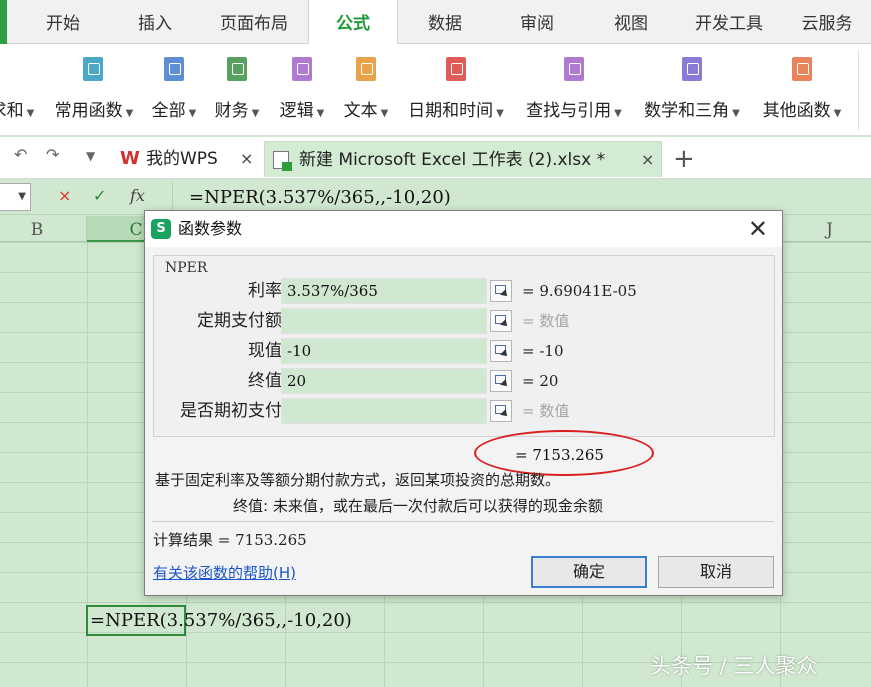  Describe the element at coordinates (265, 381) in the screenshot. I see `param-label: 终值` at that location.